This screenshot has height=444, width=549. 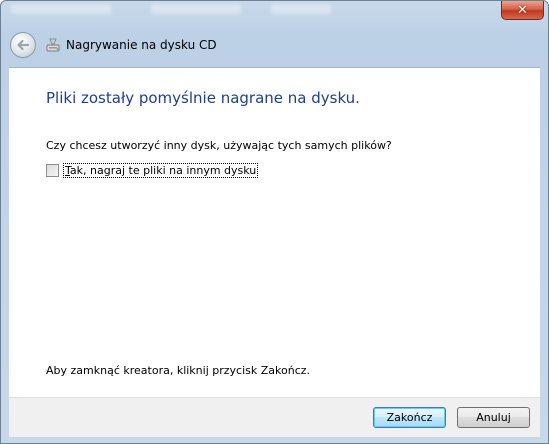 What do you see at coordinates (274, 417) in the screenshot?
I see `button-bar: Zakończ Anuluj` at bounding box center [274, 417].